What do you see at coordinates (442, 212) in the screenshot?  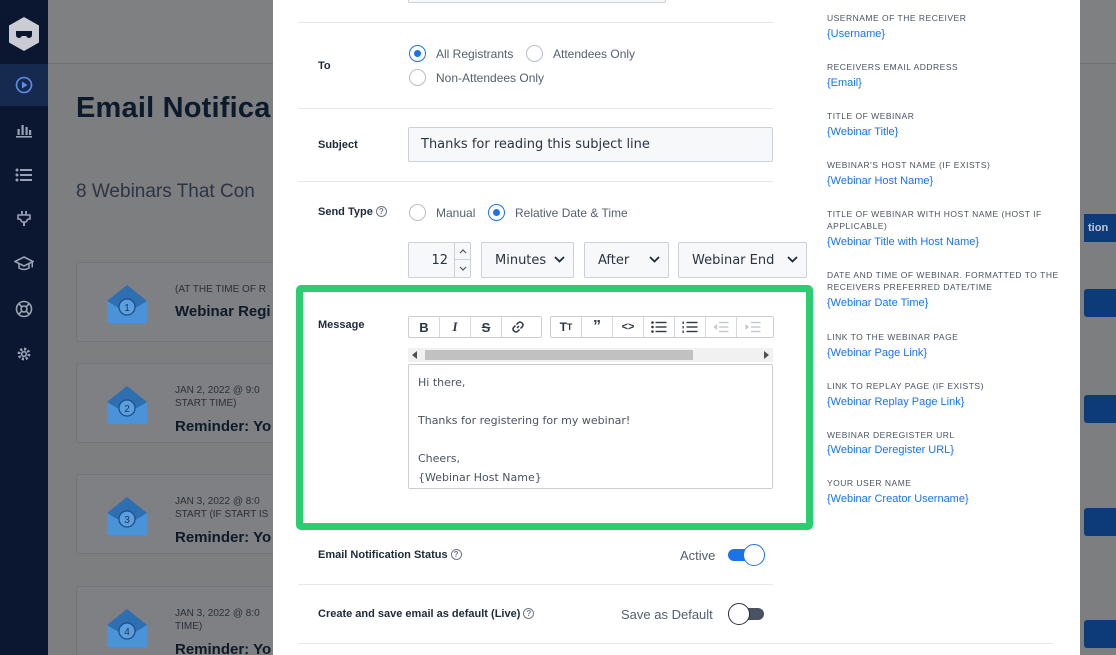 I see `radio-manual: Manual` at bounding box center [442, 212].